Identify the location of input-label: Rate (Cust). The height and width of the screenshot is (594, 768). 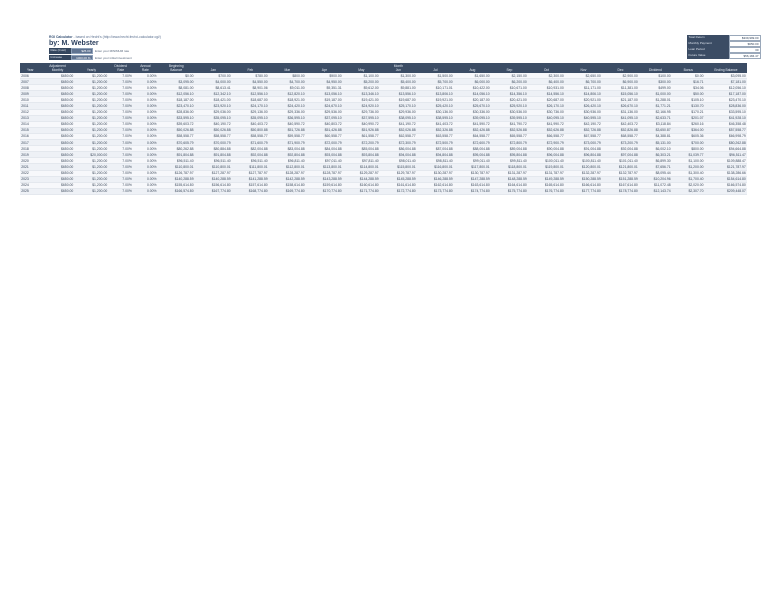
(60, 51).